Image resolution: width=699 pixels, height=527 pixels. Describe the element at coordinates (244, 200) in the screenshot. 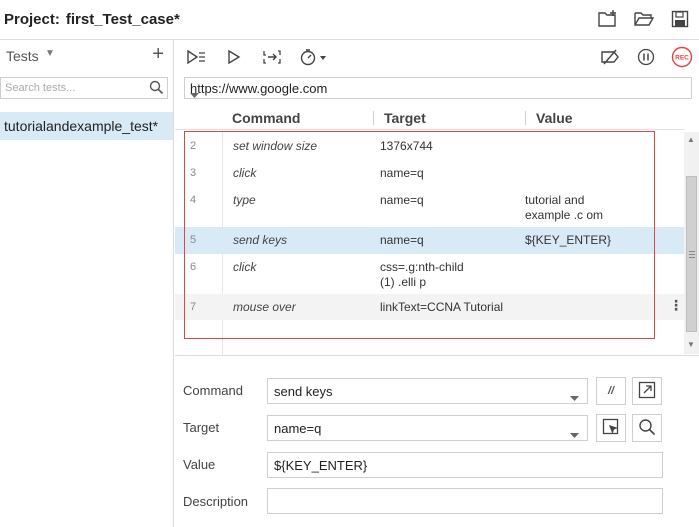

I see `row-command: type` at that location.